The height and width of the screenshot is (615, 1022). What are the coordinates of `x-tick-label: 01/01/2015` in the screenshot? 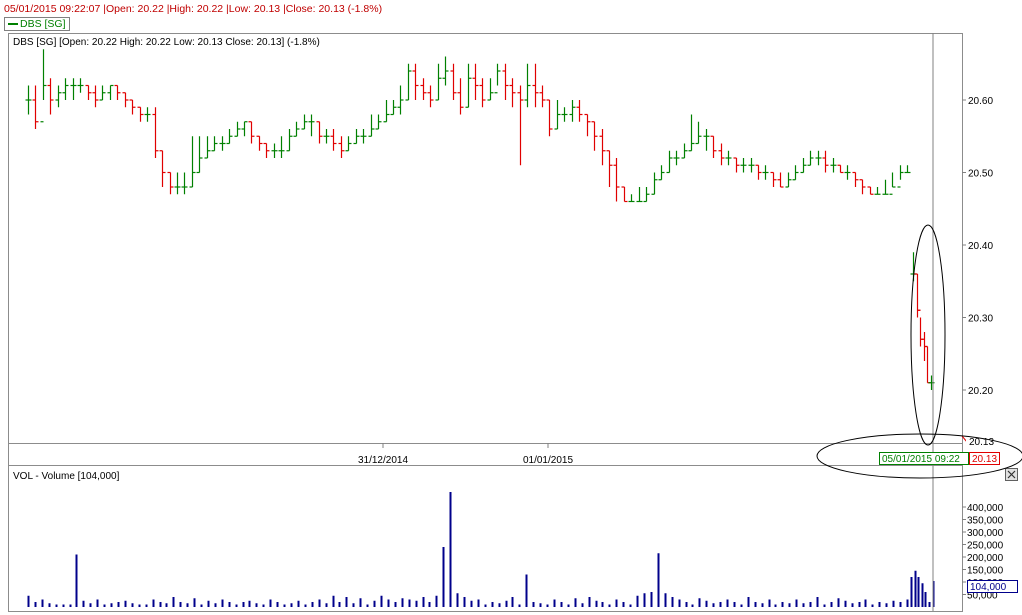 It's located at (548, 460).